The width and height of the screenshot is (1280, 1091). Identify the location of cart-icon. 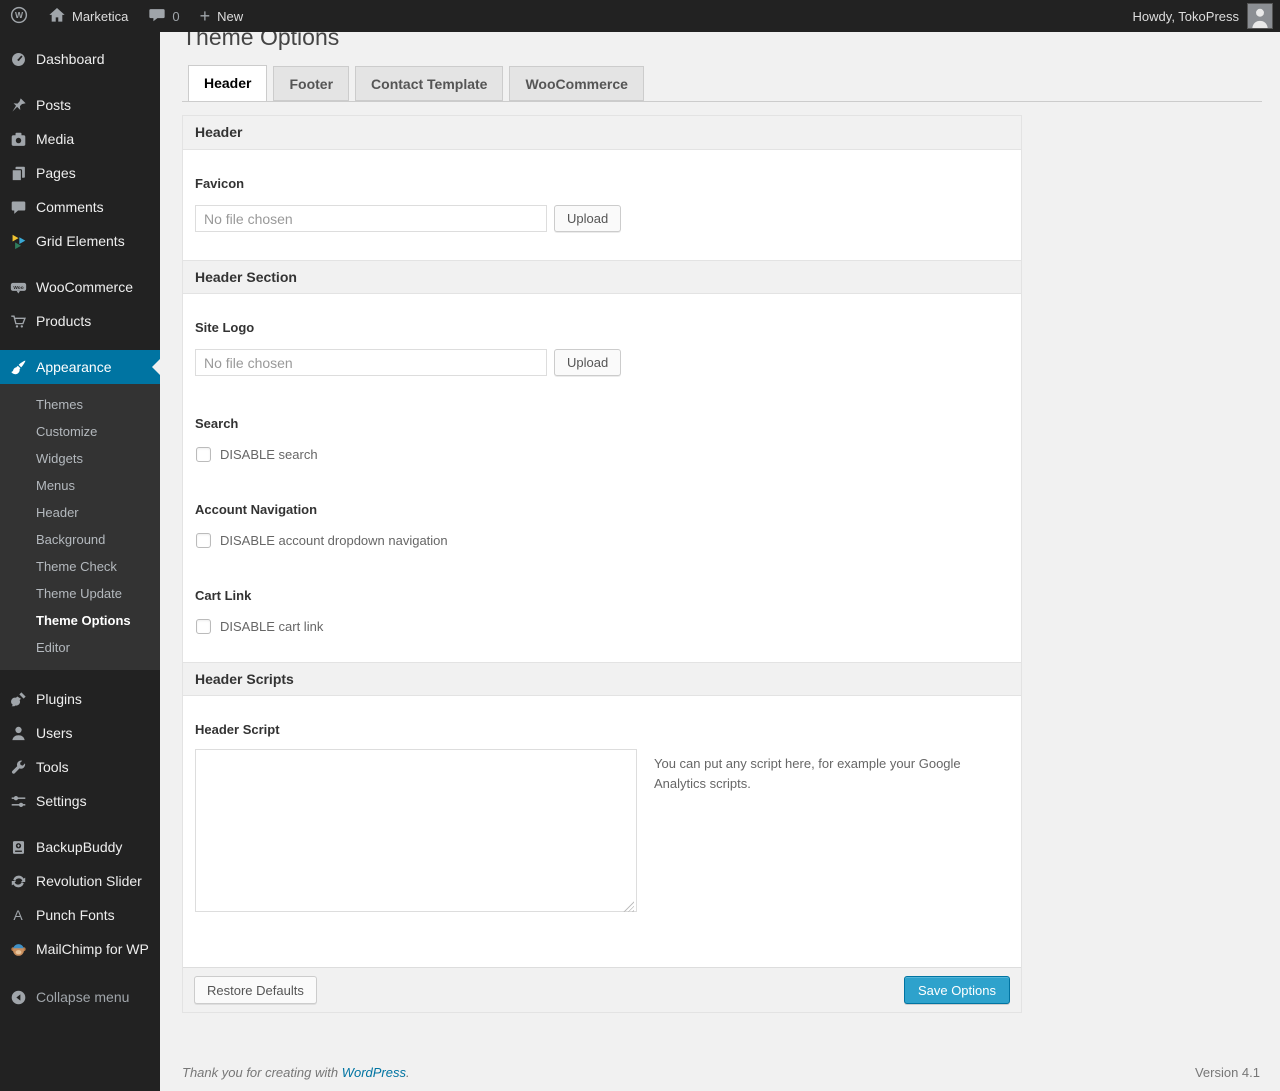
(18, 321).